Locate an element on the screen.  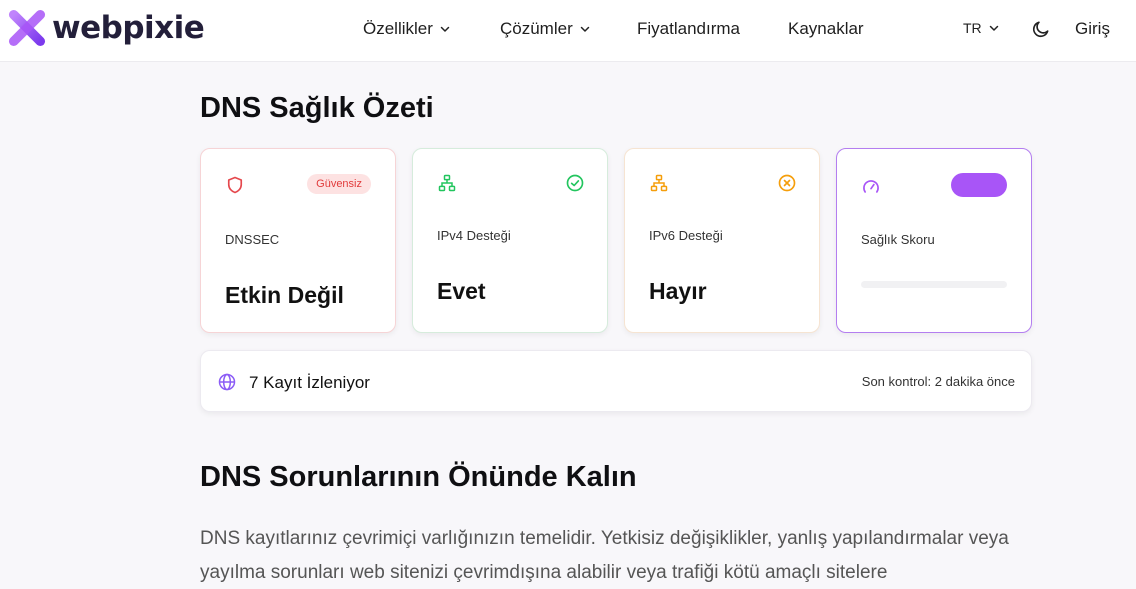
ipv6-card: IPv6 Desteği Hayır is located at coordinates (722, 240).